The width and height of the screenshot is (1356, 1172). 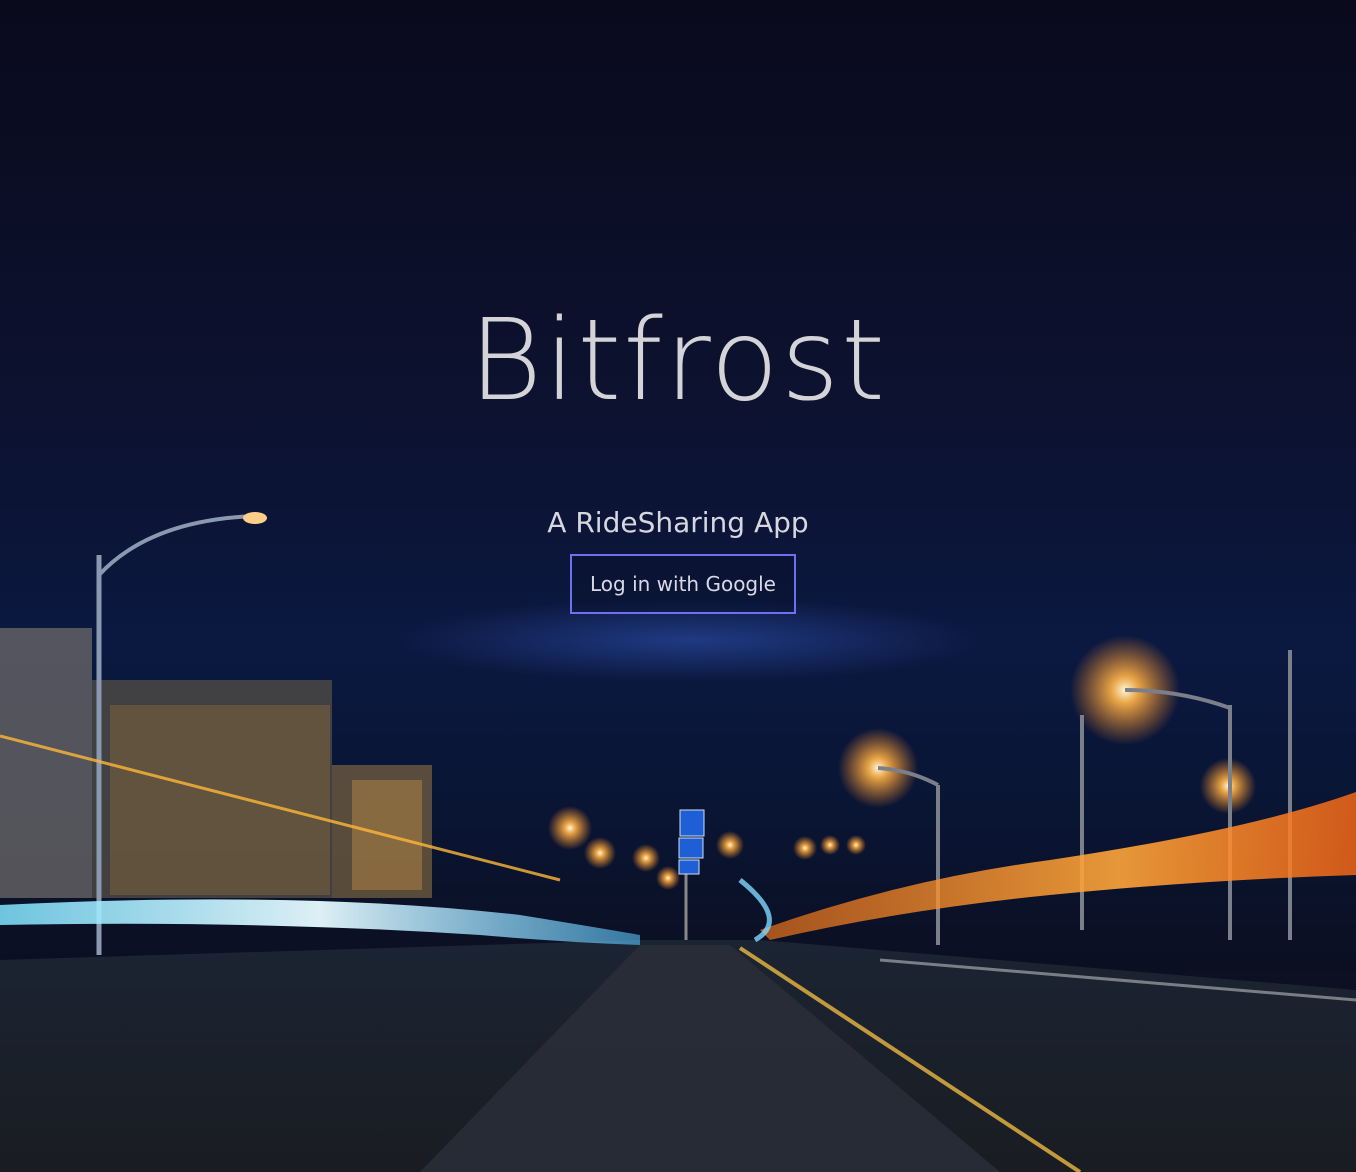 What do you see at coordinates (216, 763) in the screenshot?
I see `building` at bounding box center [216, 763].